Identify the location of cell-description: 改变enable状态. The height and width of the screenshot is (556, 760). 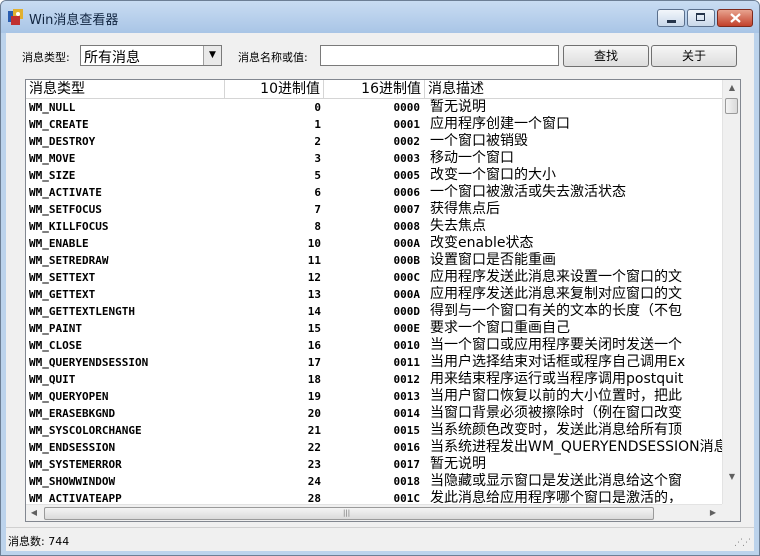
(482, 243).